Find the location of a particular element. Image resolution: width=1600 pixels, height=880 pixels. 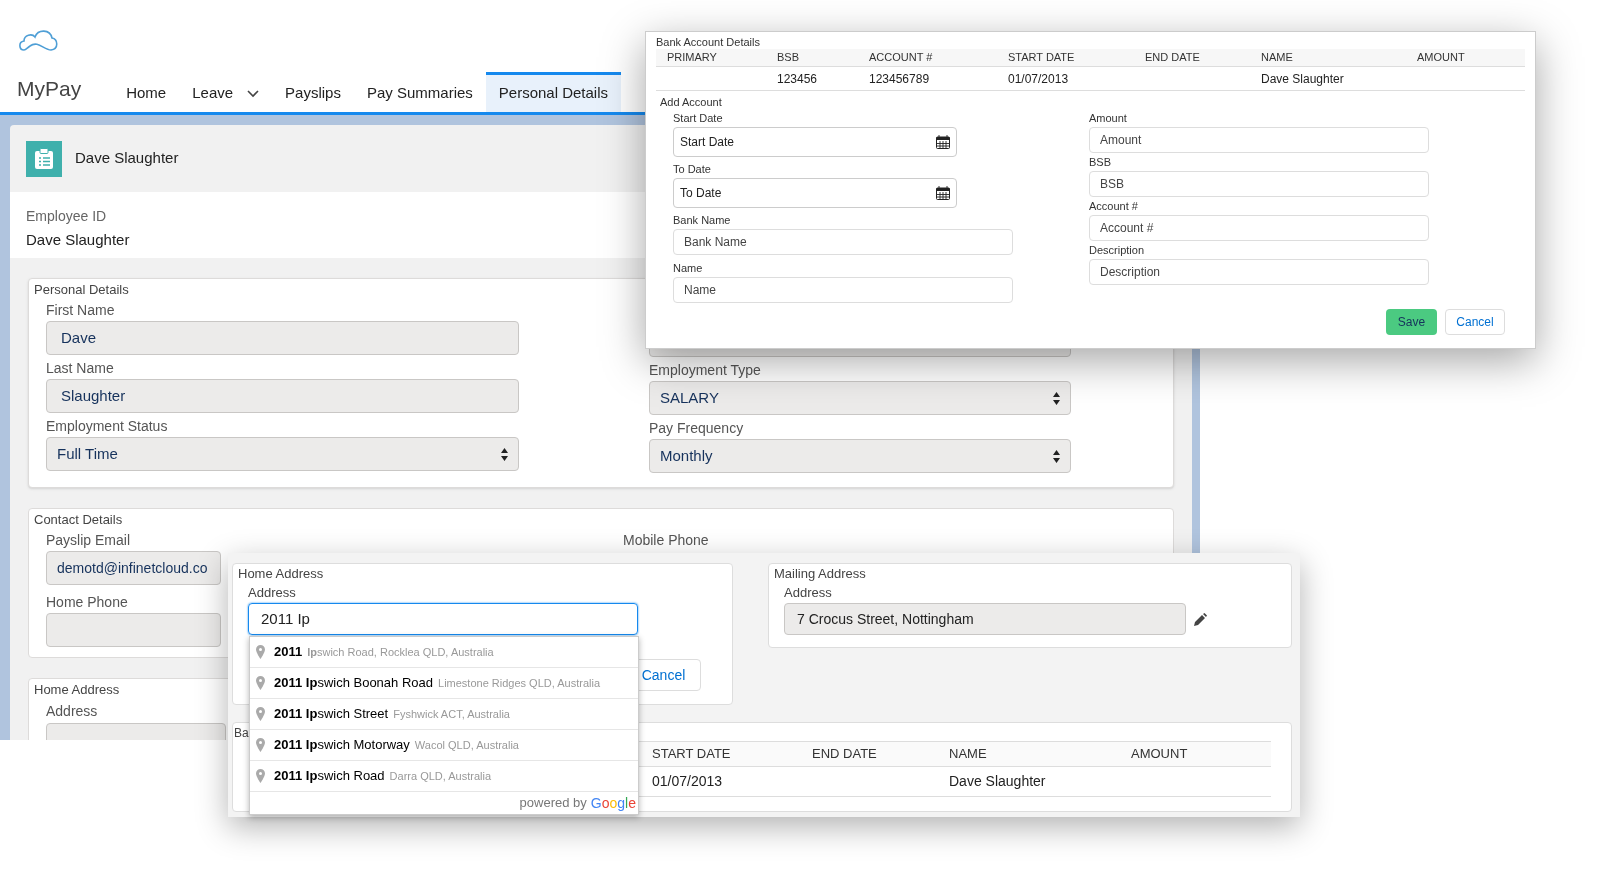

field-label: Account # is located at coordinates (1114, 206).